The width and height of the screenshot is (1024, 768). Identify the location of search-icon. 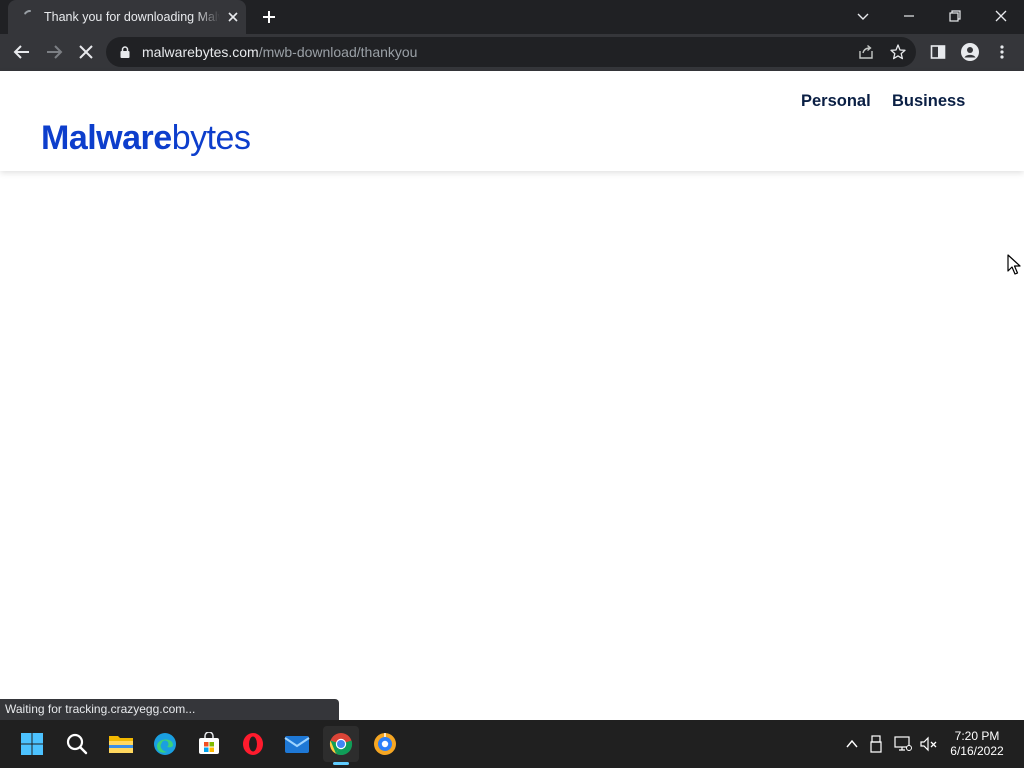
(77, 744).